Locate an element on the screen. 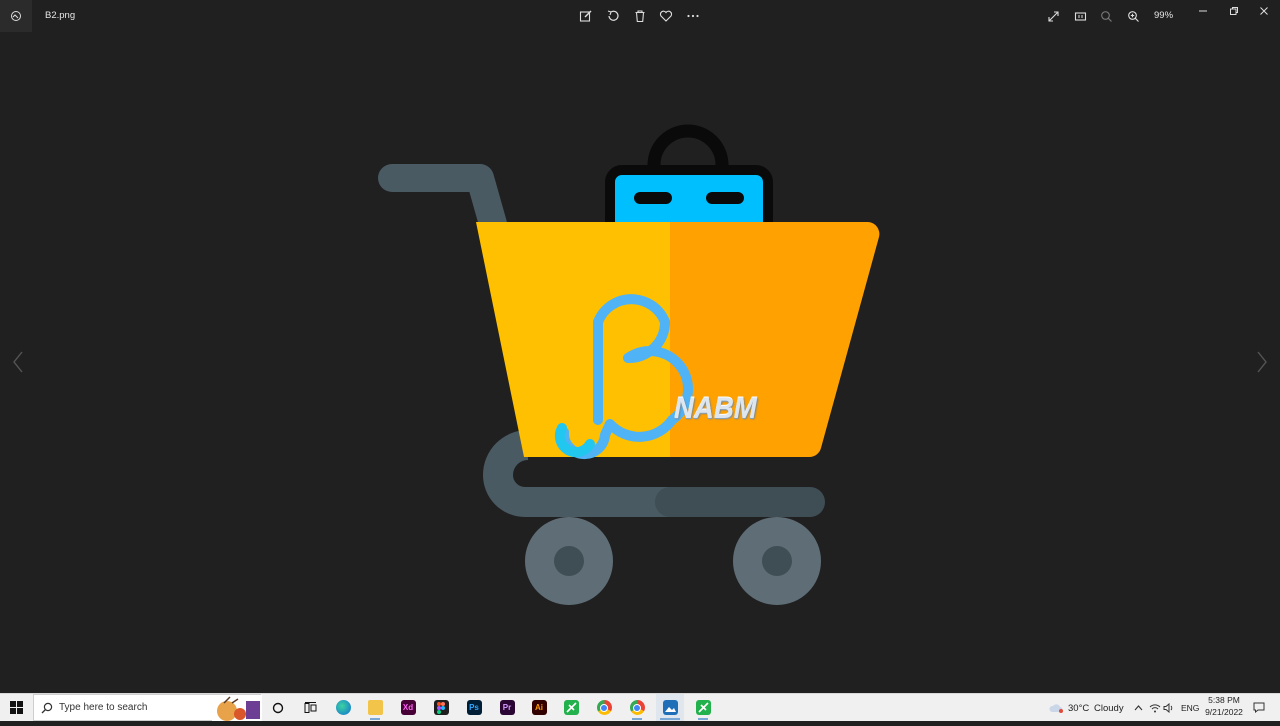 This screenshot has width=1280, height=726. chrome-profile-icon is located at coordinates (637, 707).